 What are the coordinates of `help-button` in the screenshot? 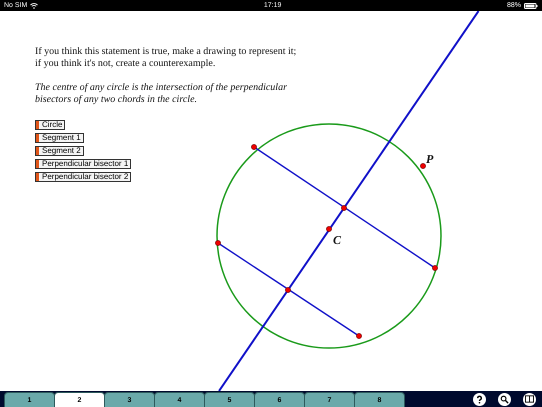 It's located at (479, 399).